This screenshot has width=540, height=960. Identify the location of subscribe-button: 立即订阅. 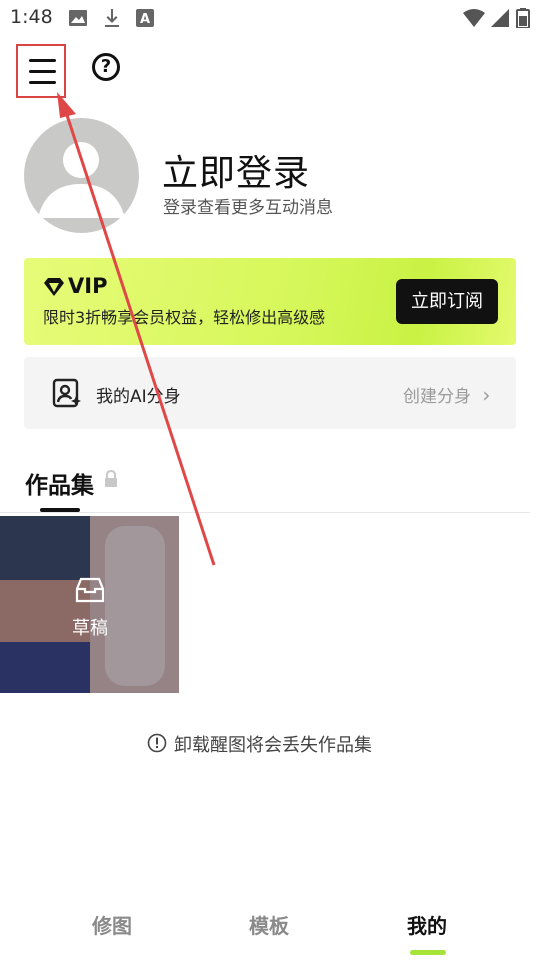
(447, 301).